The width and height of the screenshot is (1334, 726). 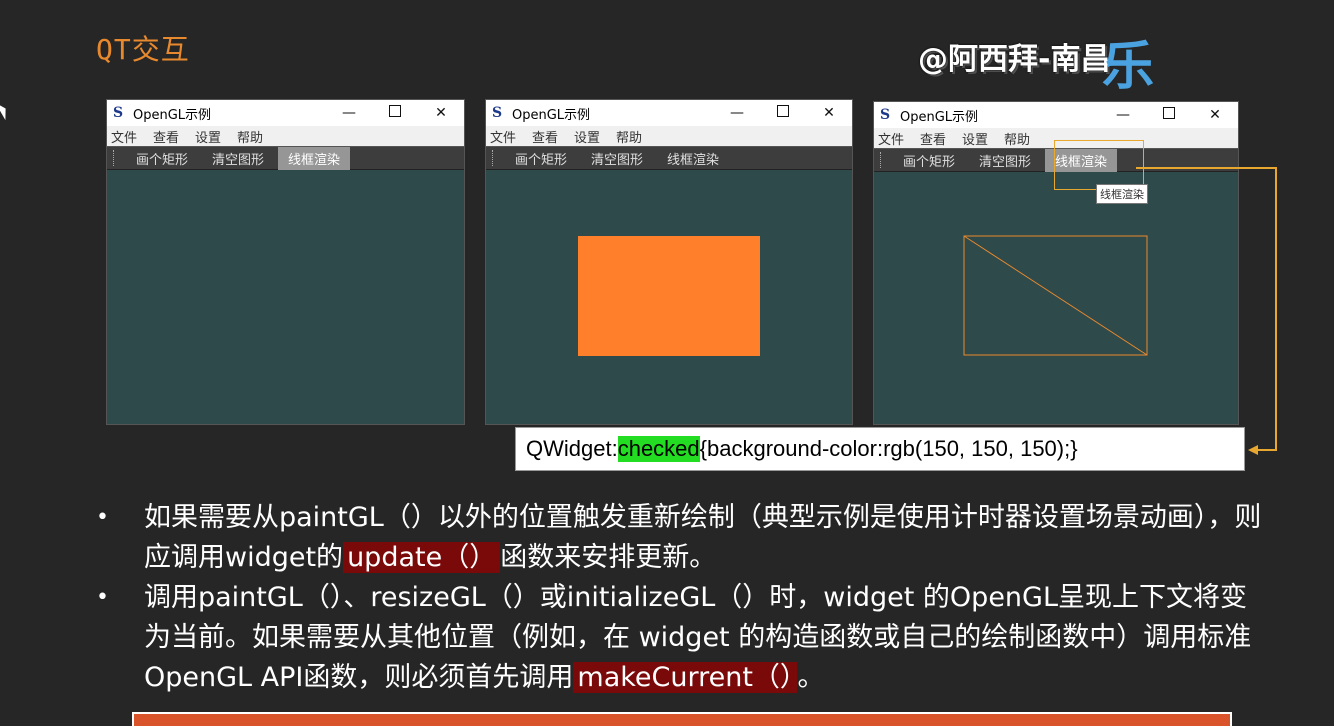 What do you see at coordinates (888, 448) in the screenshot?
I see `code-suffix: {background-color:rgb(150, 150, 150);}` at bounding box center [888, 448].